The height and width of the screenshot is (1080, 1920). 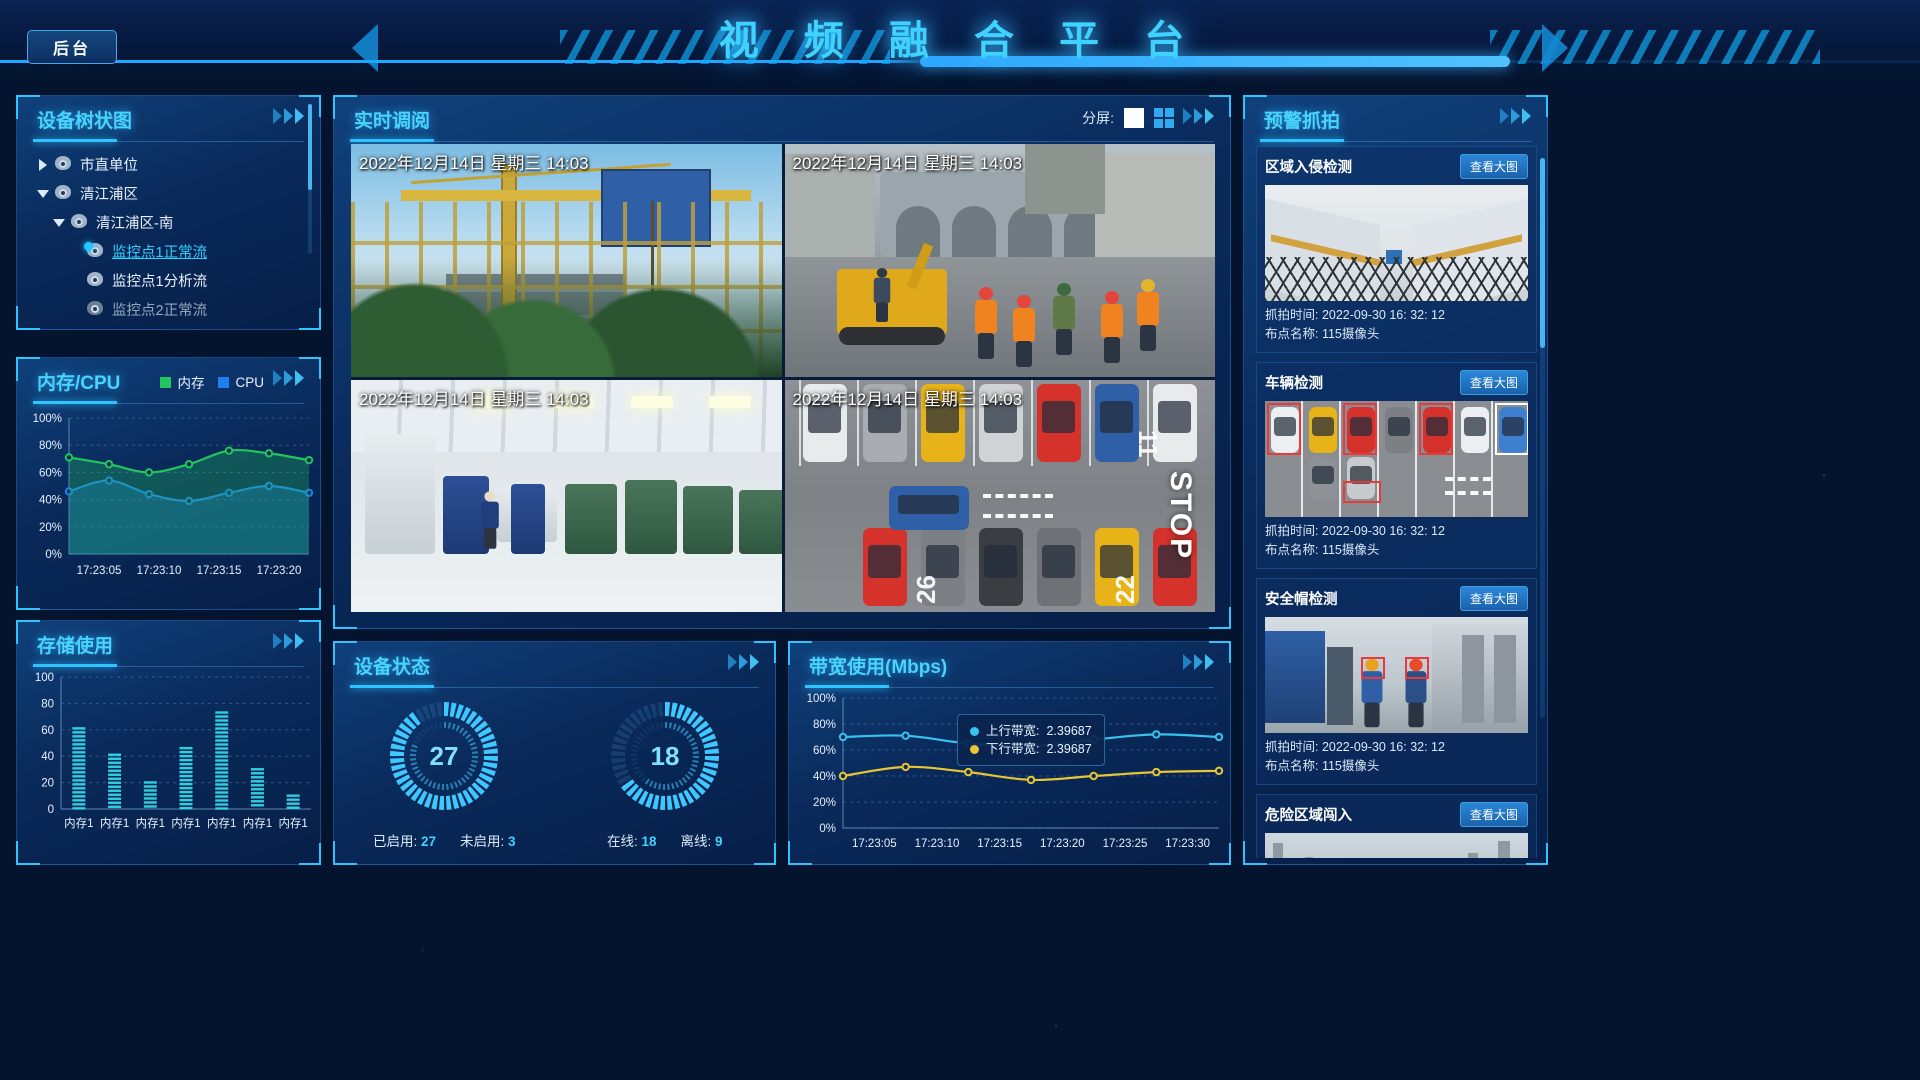 I want to click on y-tick: 40, so click(x=47, y=757).